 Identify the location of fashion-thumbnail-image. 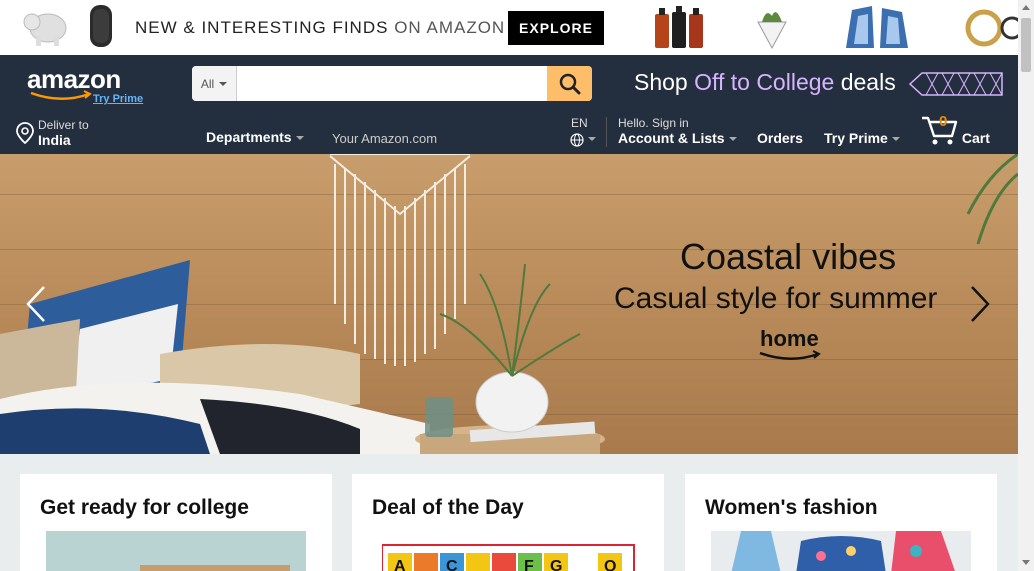
(841, 551).